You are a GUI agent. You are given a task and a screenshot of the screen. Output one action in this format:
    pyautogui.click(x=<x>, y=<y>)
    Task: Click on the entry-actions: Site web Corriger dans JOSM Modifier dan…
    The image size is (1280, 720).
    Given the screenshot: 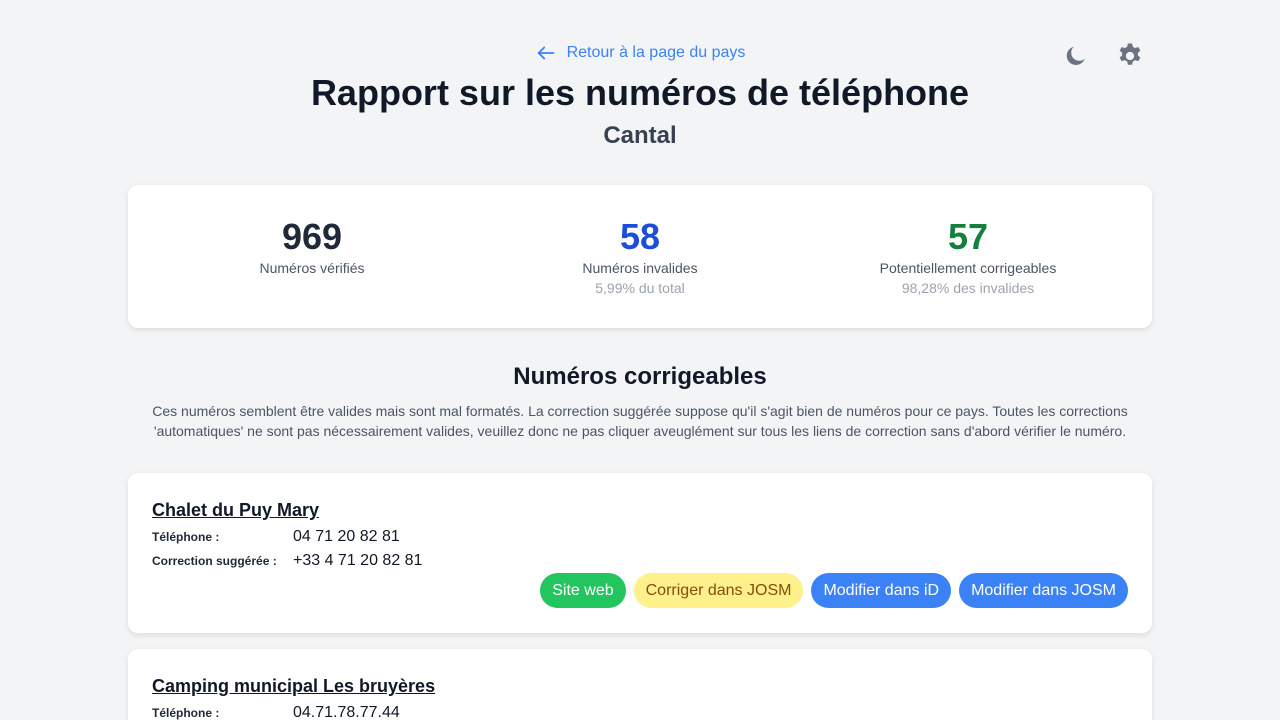 What is the action you would take?
    pyautogui.click(x=834, y=590)
    